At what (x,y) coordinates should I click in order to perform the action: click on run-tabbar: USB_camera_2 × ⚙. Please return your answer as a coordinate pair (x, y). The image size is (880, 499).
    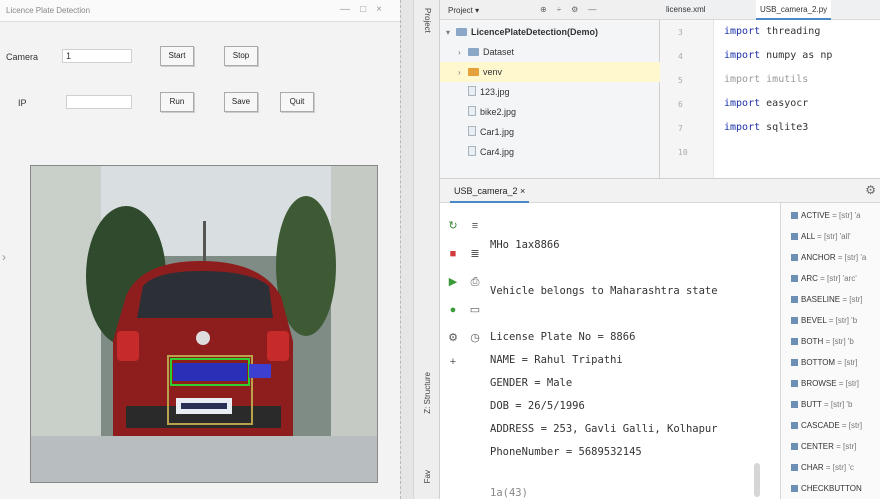
    Looking at the image, I should click on (660, 191).